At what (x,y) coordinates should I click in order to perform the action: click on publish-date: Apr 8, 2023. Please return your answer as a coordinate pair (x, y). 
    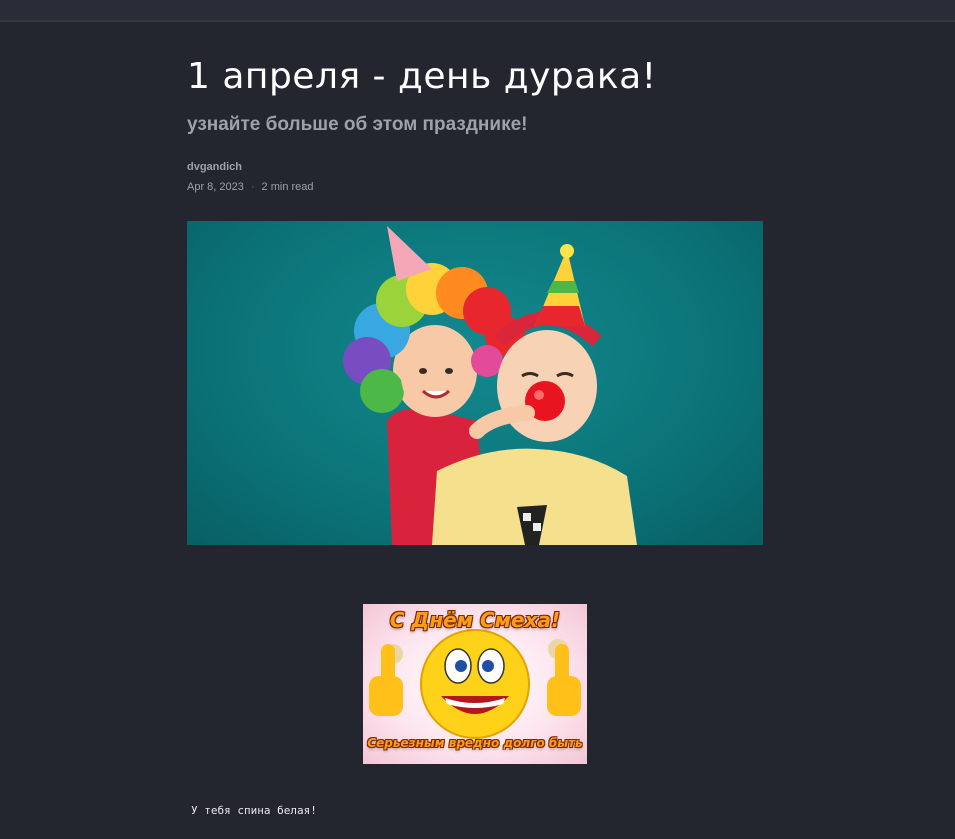
    Looking at the image, I should click on (215, 187).